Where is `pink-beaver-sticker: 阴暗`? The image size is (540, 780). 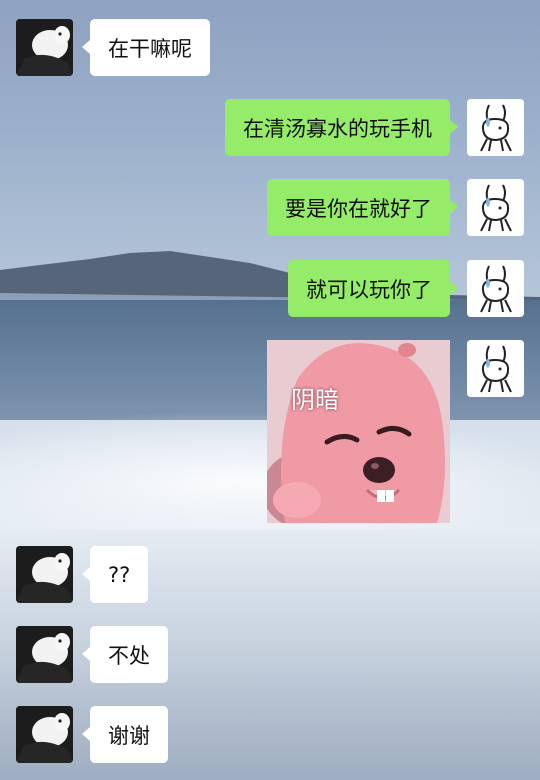
pink-beaver-sticker: 阴暗 is located at coordinates (358, 431).